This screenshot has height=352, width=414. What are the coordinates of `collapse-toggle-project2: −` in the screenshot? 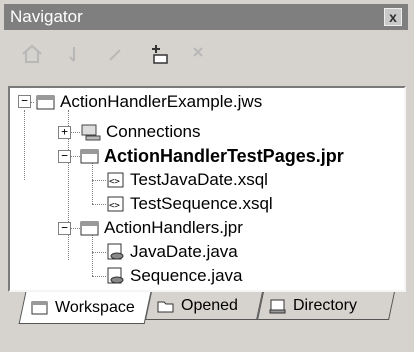 It's located at (64, 228).